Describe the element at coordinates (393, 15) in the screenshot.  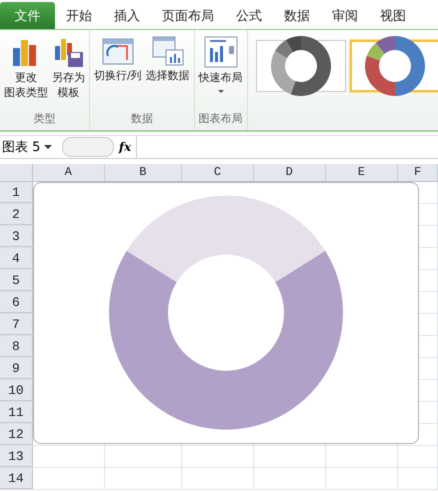
I see `ribbon-tab: 视图` at that location.